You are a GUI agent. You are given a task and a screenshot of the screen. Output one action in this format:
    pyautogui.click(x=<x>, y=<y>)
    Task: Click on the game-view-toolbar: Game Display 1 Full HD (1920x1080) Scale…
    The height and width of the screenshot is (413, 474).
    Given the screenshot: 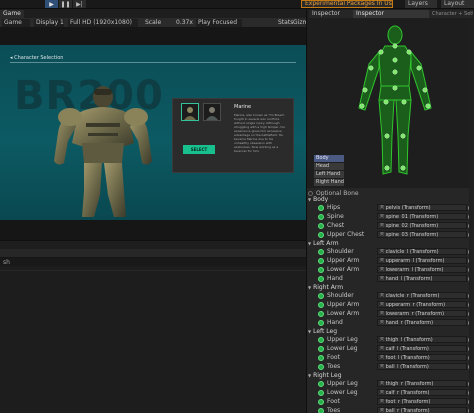 What is the action you would take?
    pyautogui.click(x=156, y=23)
    